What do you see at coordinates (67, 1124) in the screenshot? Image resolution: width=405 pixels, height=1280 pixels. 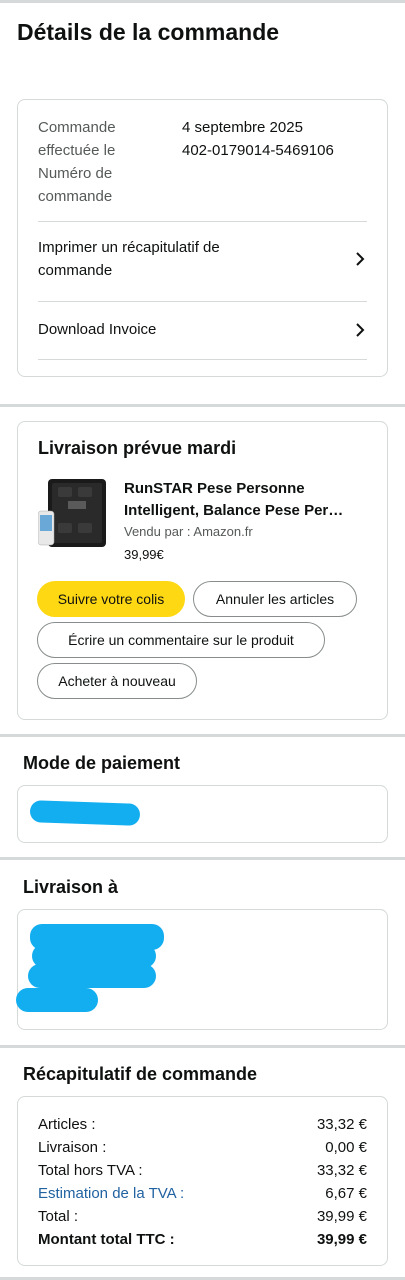 I see `summary-label: Articles :` at bounding box center [67, 1124].